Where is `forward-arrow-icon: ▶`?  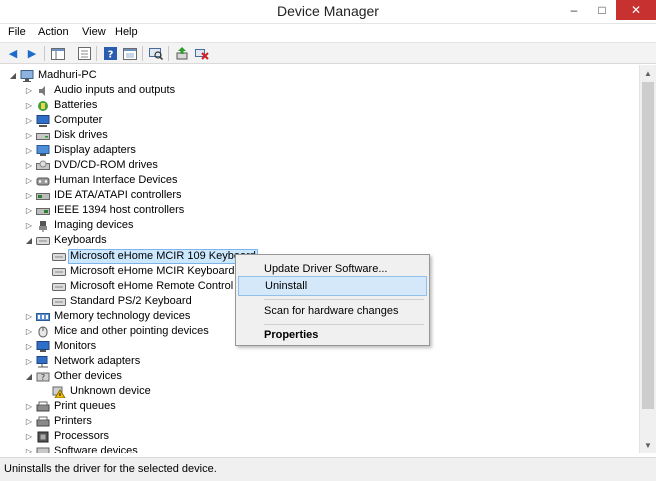
forward-arrow-icon: ▶ is located at coordinates (32, 54).